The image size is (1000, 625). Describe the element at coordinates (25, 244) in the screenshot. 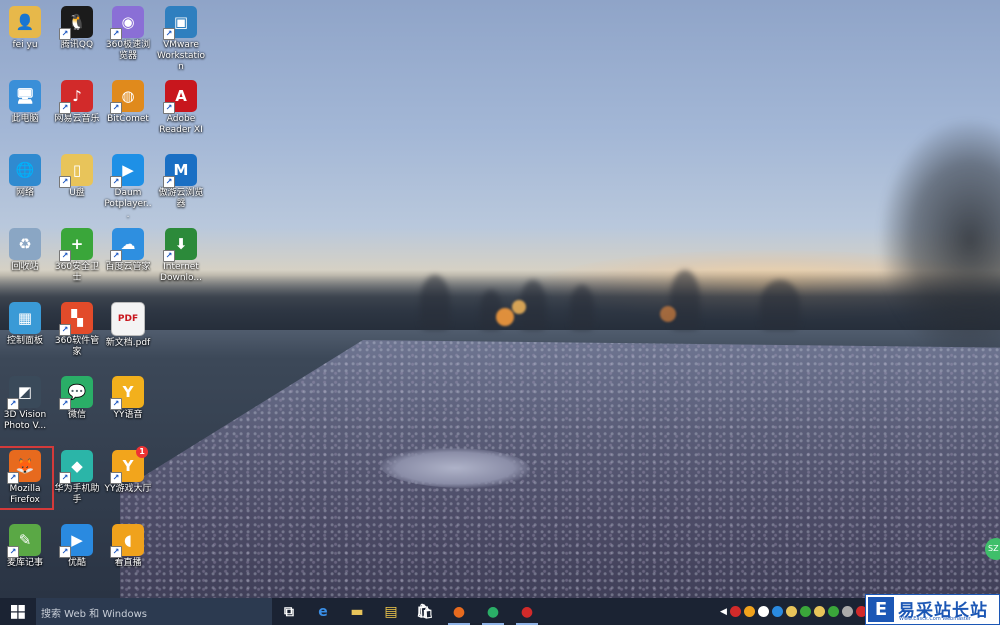

I see `recycle-bin-icon: ♻` at that location.